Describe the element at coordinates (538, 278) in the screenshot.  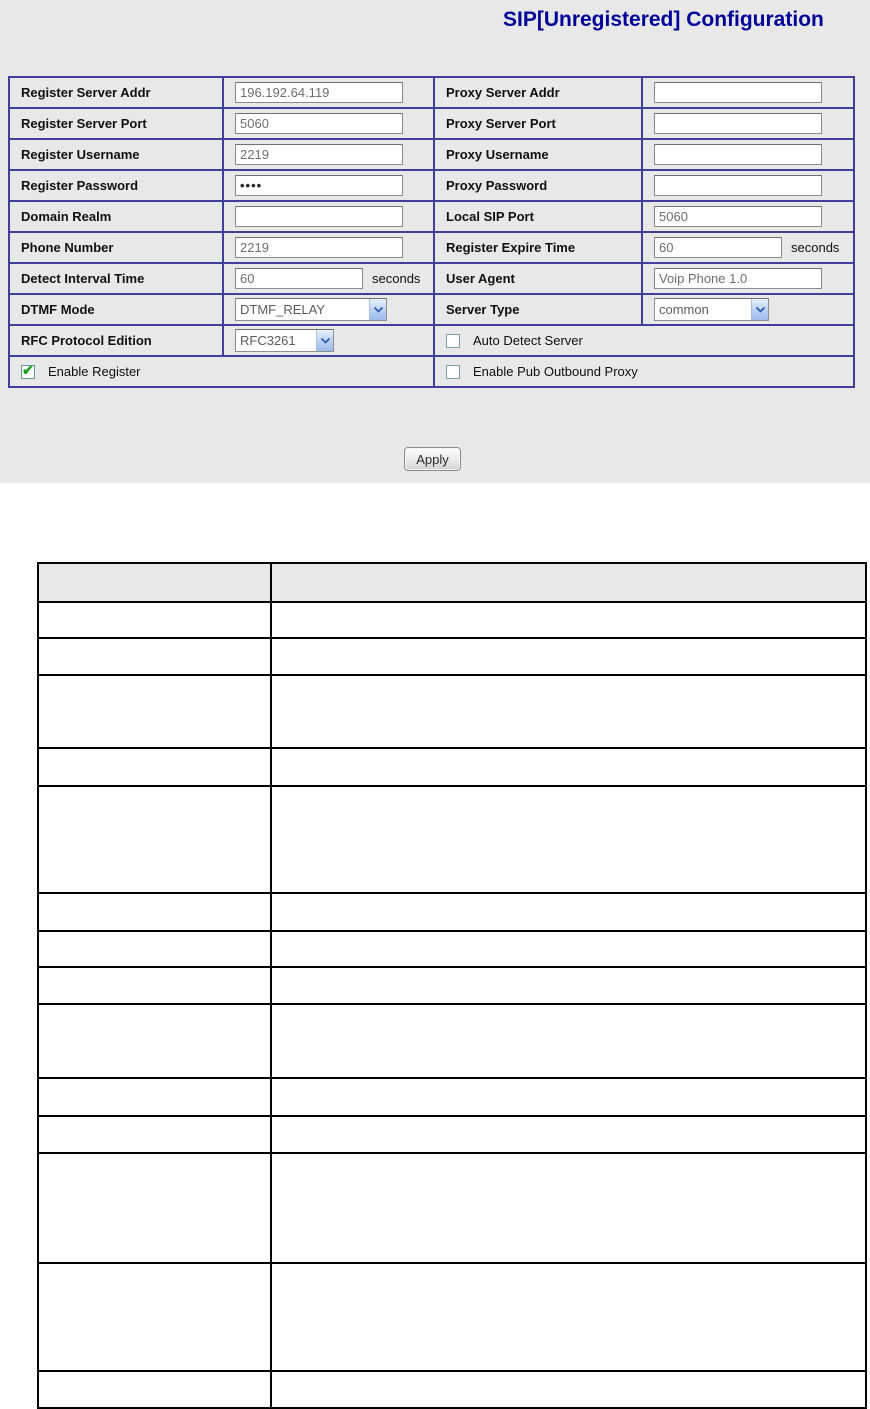
I see `user-agent-label: User Agent` at that location.